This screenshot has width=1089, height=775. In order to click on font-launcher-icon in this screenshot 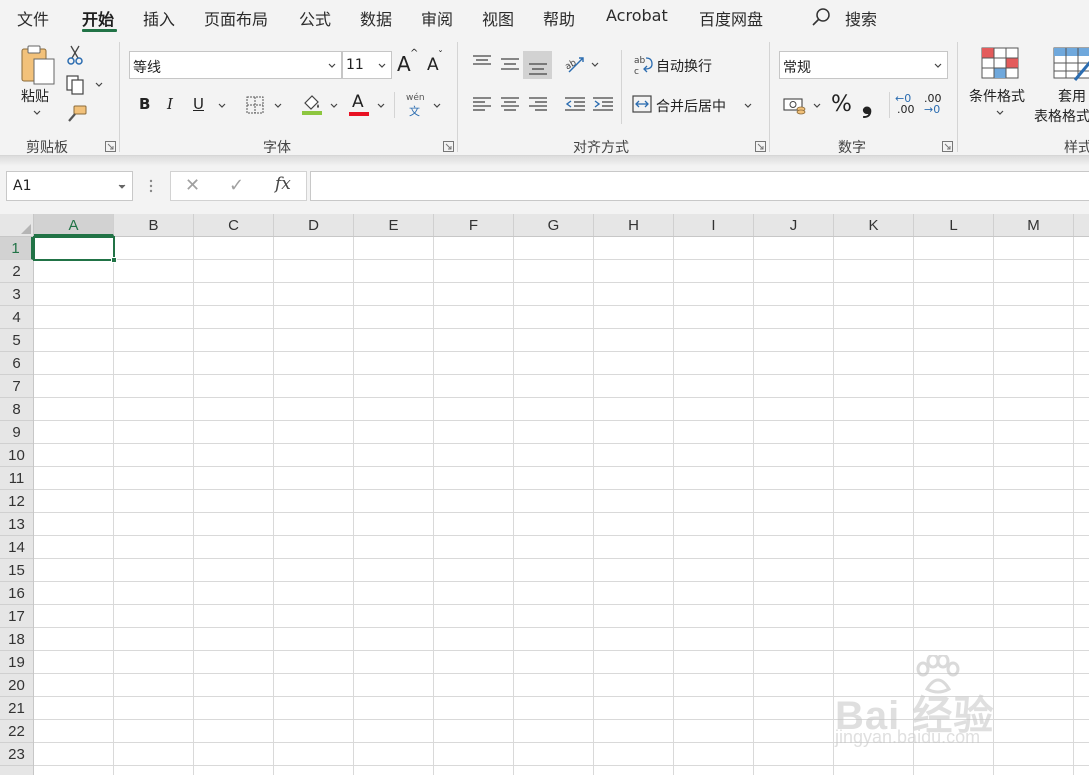, I will do `click(448, 146)`.